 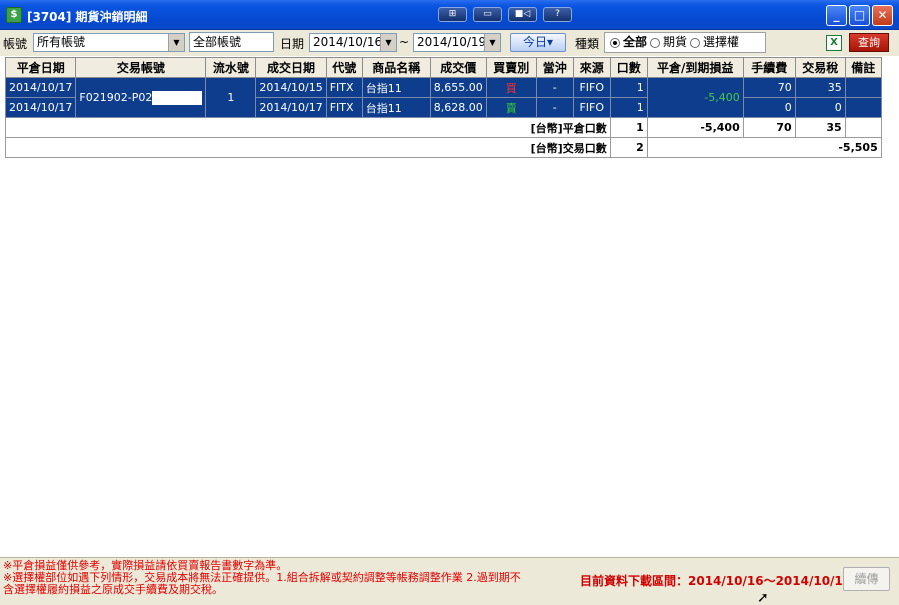 What do you see at coordinates (231, 67) in the screenshot?
I see `col-header: 流水號` at bounding box center [231, 67].